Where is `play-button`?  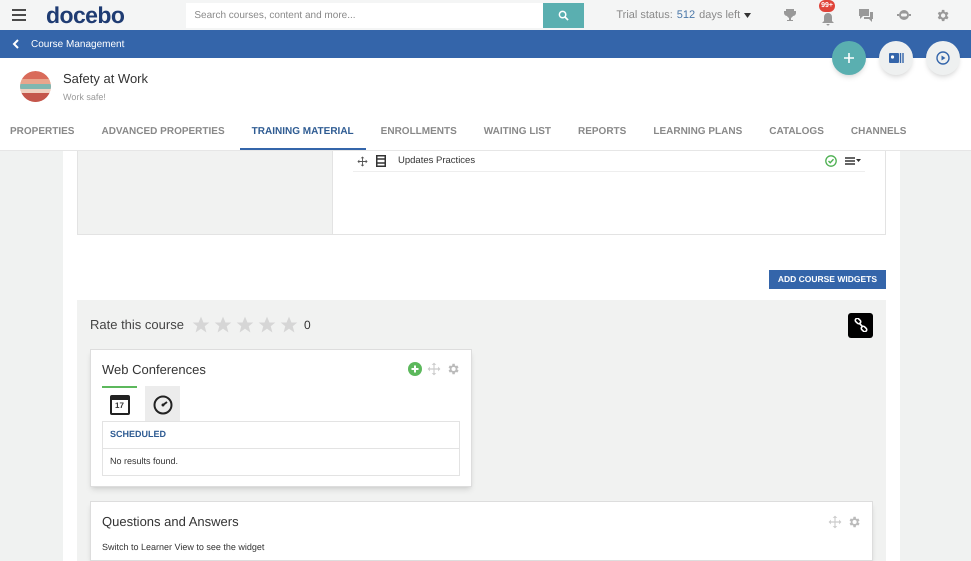 play-button is located at coordinates (943, 58).